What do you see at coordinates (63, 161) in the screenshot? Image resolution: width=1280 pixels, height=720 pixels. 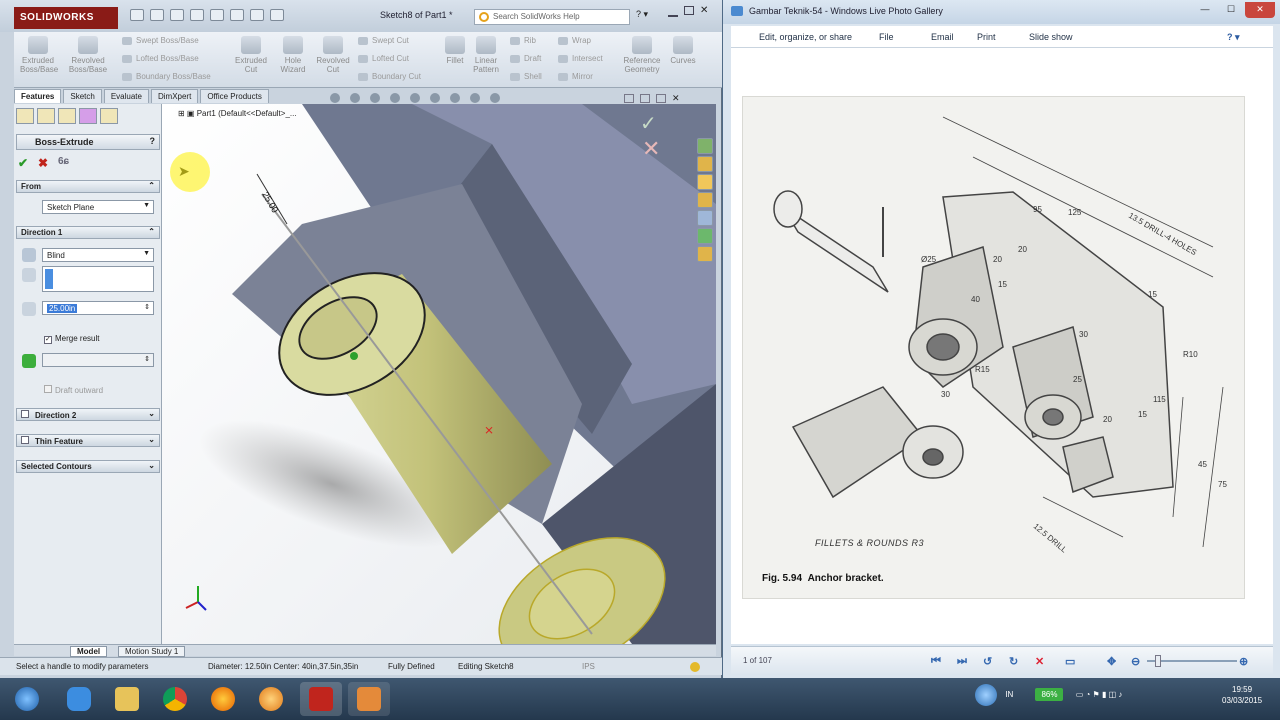 I see `preview-glasses-icon: 6ɕ` at bounding box center [63, 161].